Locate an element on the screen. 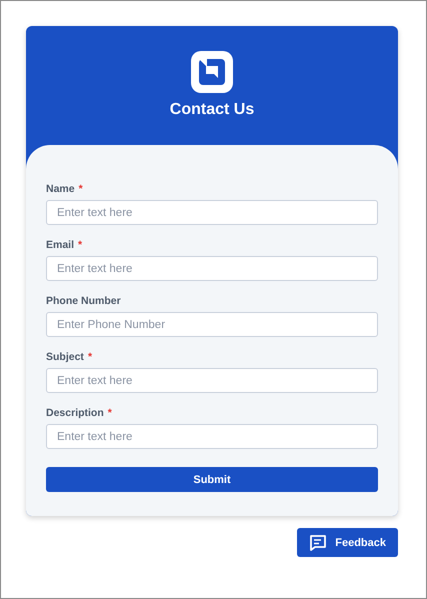 The image size is (427, 599). field-label: Subject is located at coordinates (65, 357).